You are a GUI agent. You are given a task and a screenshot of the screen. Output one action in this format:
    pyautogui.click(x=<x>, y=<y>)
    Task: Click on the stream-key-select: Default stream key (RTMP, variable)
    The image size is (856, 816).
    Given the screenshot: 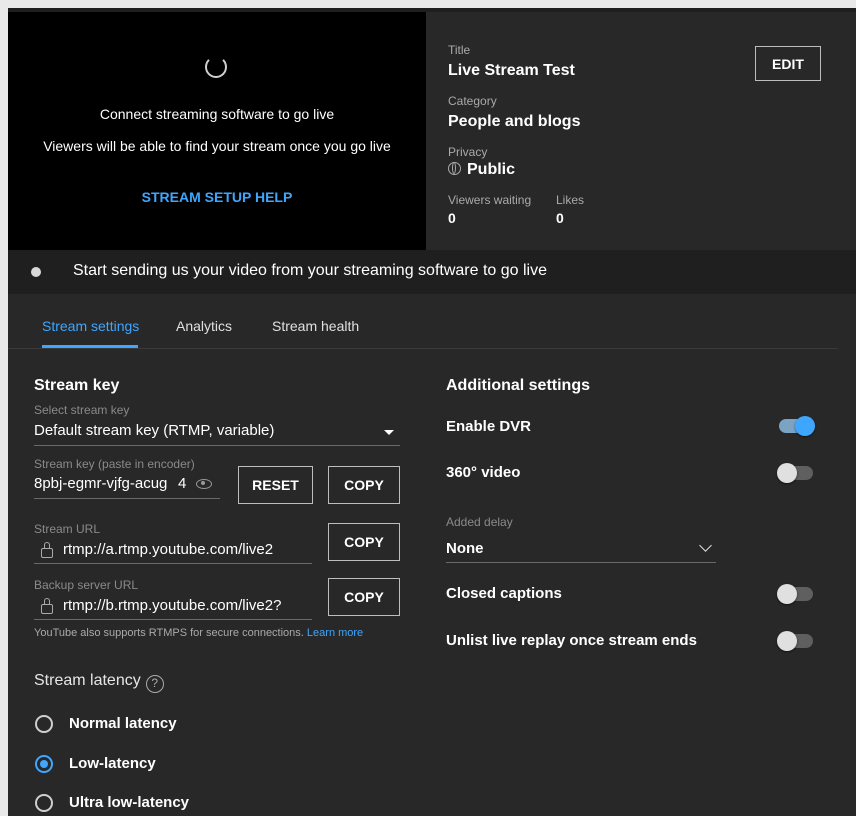 What is the action you would take?
    pyautogui.click(x=199, y=430)
    